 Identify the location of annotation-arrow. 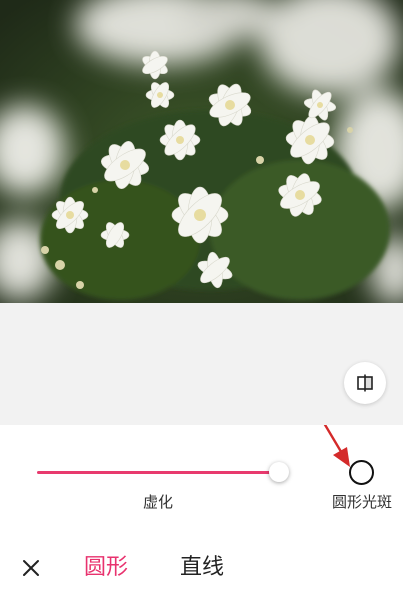
(336, 446).